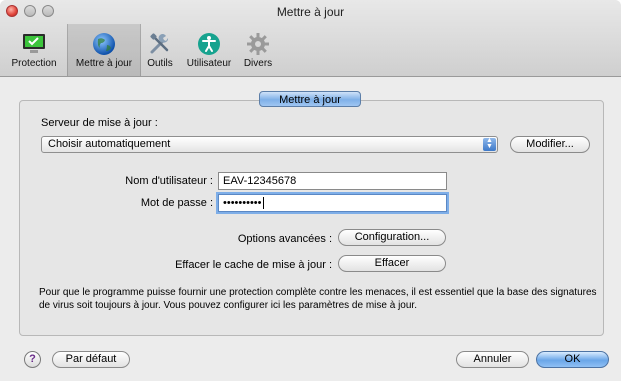 The width and height of the screenshot is (621, 381). I want to click on toolbar-item-tools: Outils, so click(160, 51).